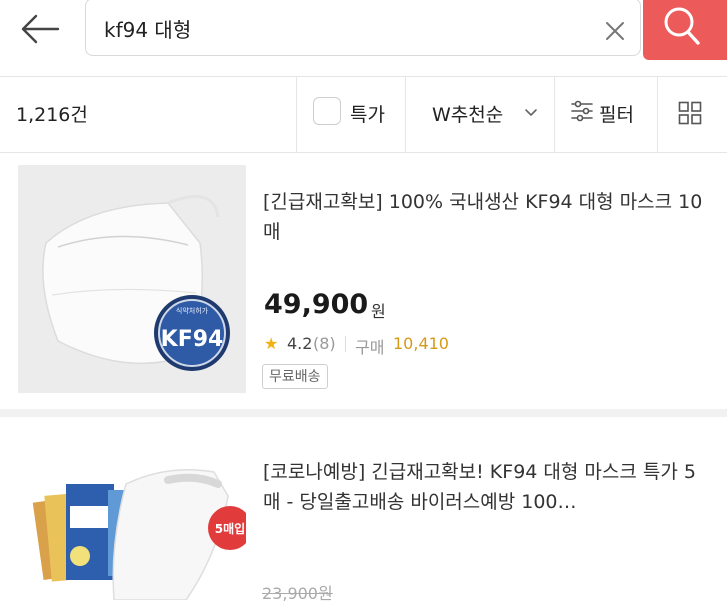 This screenshot has width=727, height=604. What do you see at coordinates (295, 376) in the screenshot?
I see `free-shipping-badge: 무료배송` at bounding box center [295, 376].